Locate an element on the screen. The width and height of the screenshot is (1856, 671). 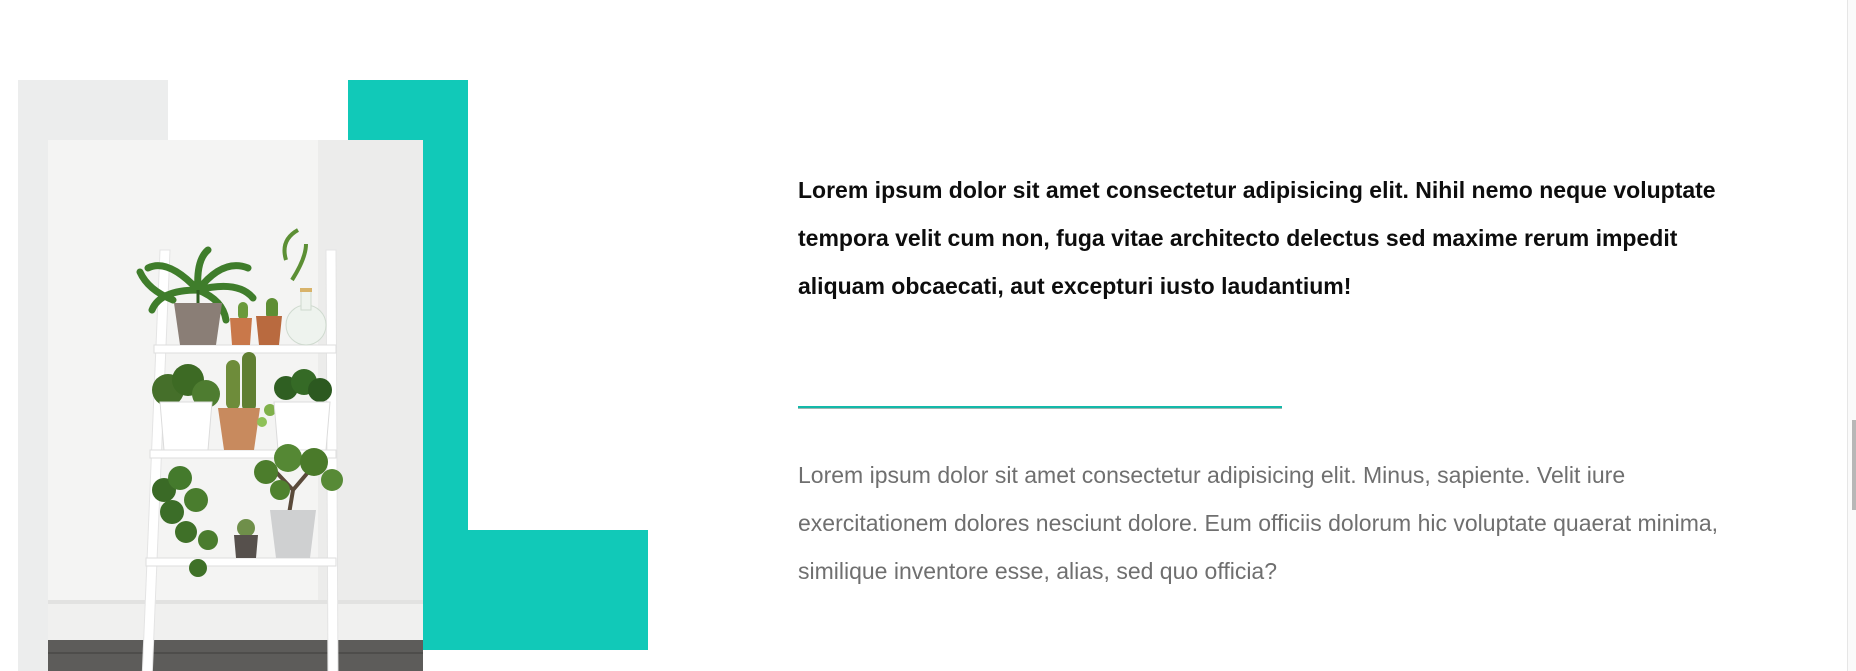
vertical-scrollbar is located at coordinates (1851, 335).